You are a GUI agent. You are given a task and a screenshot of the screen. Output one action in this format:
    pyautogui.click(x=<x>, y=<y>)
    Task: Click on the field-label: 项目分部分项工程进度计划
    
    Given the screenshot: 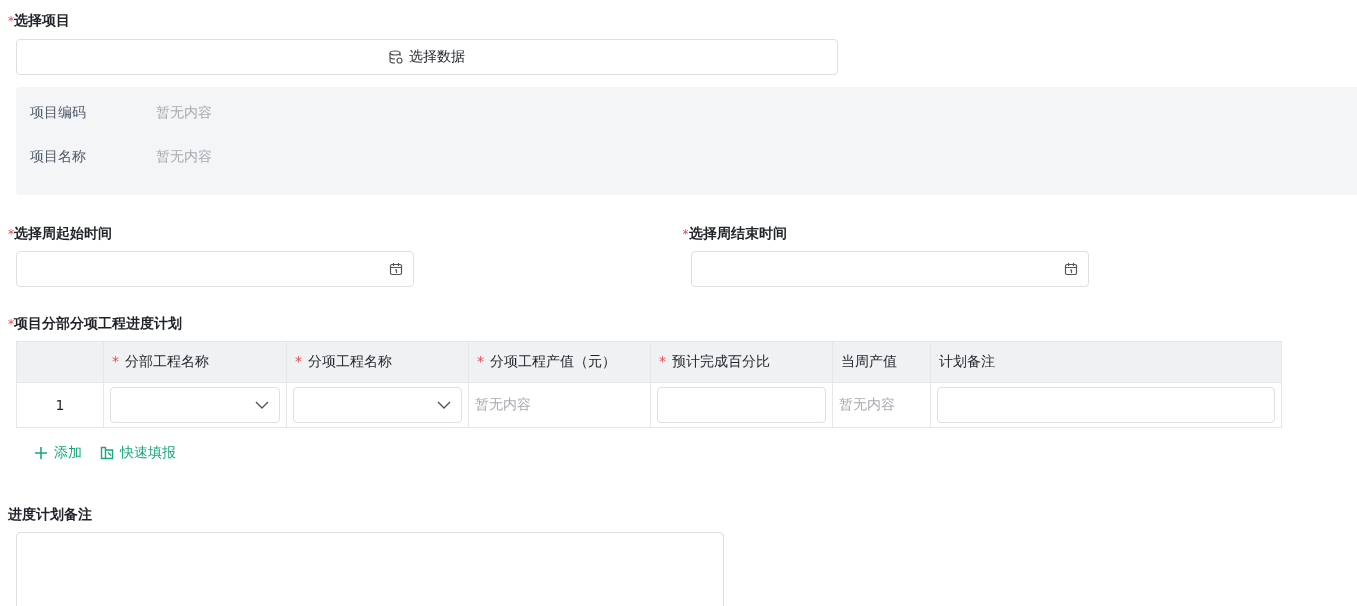 What is the action you would take?
    pyautogui.click(x=98, y=324)
    